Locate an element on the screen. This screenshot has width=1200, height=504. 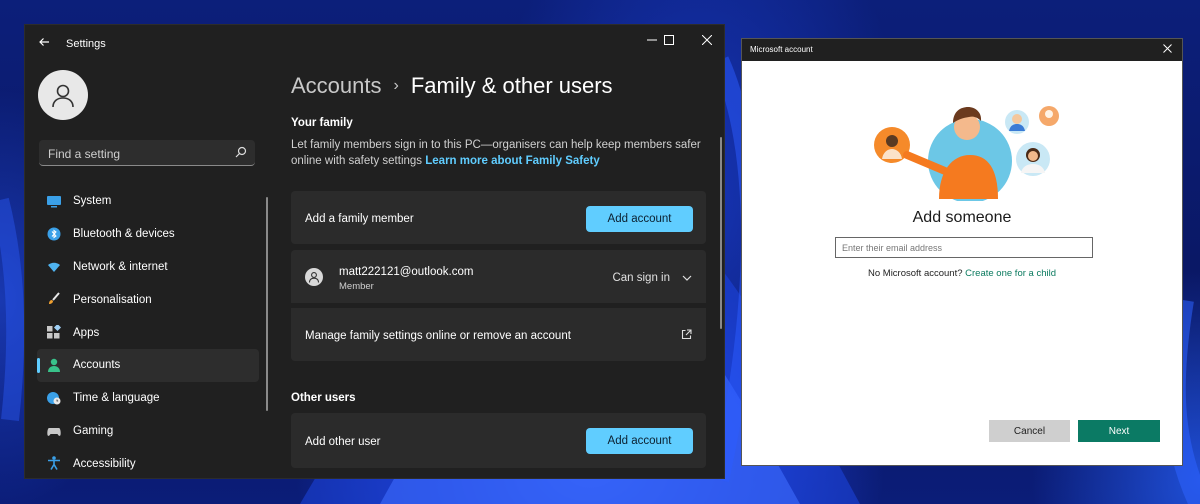
sidebar-item-network: Network & internet is located at coordinates (148, 267).